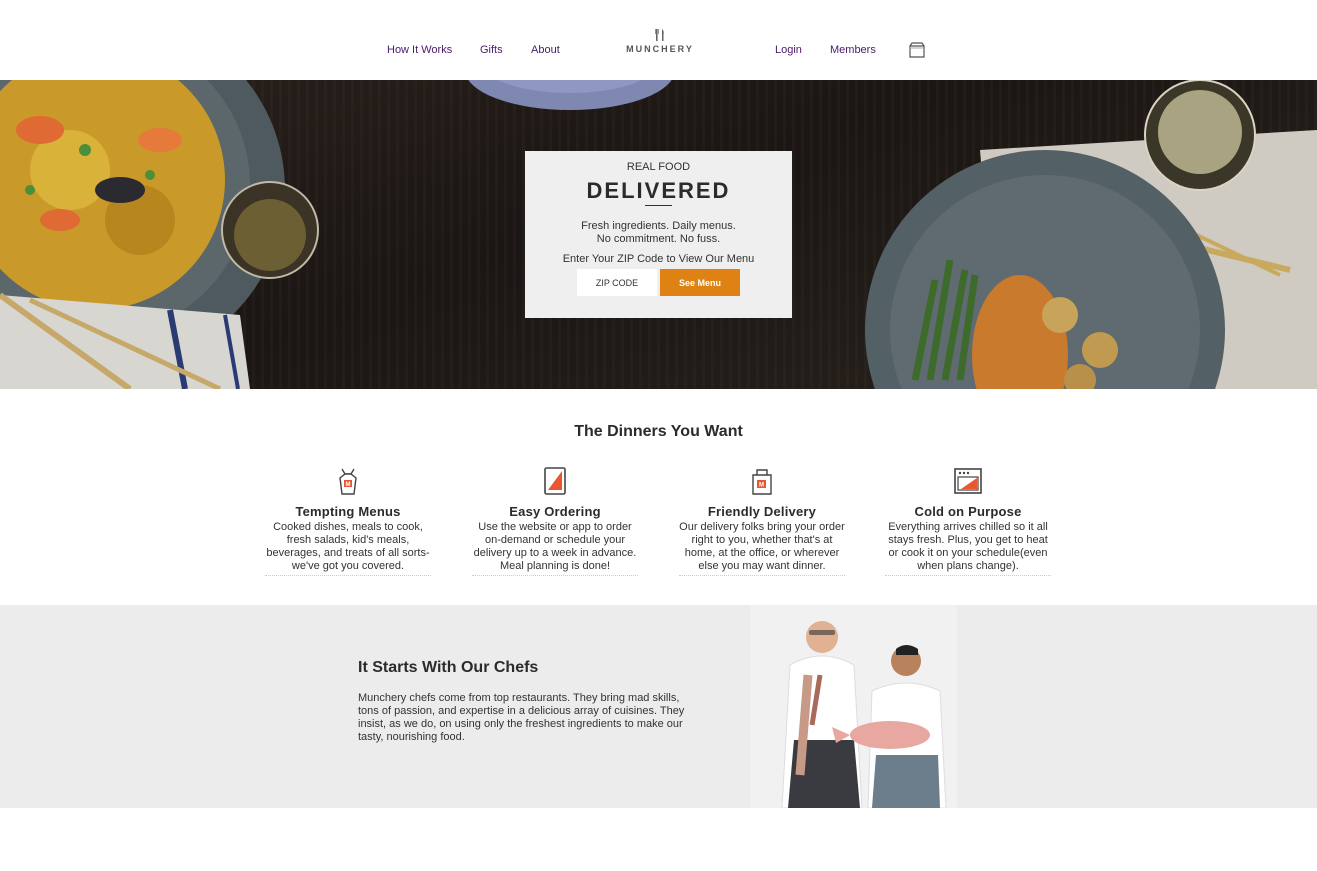  What do you see at coordinates (762, 482) in the screenshot?
I see `delivery-bag-icon: M` at bounding box center [762, 482].